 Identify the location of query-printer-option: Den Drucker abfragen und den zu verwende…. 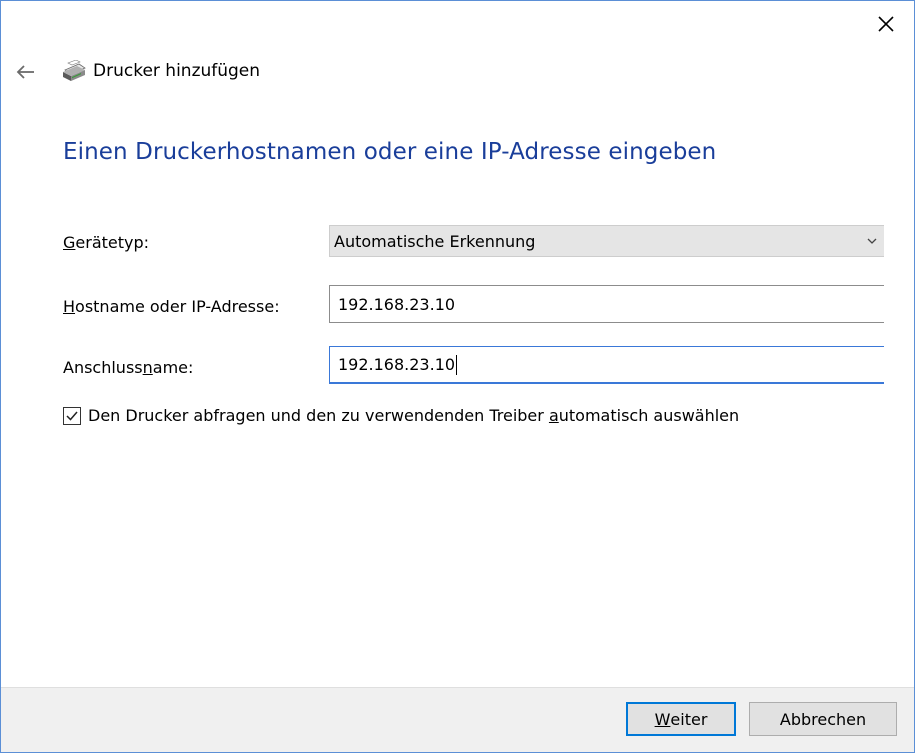
(401, 415).